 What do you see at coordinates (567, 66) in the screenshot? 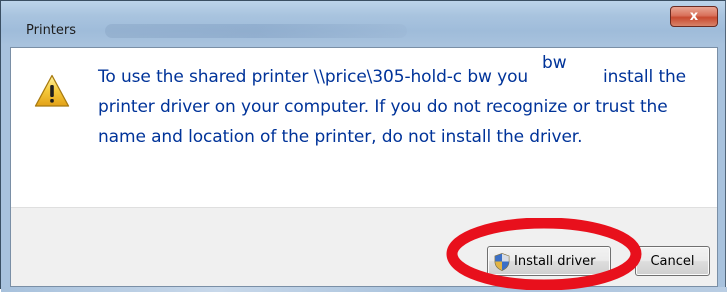
I see `redaction-overlay-label: bw` at bounding box center [567, 66].